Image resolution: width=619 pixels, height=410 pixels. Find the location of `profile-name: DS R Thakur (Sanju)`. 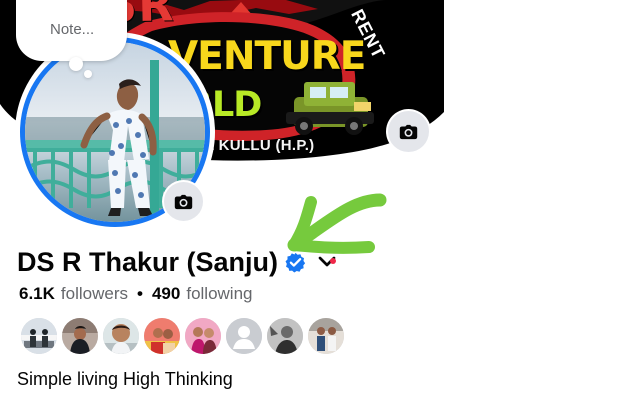

profile-name: DS R Thakur (Sanju) is located at coordinates (148, 261).